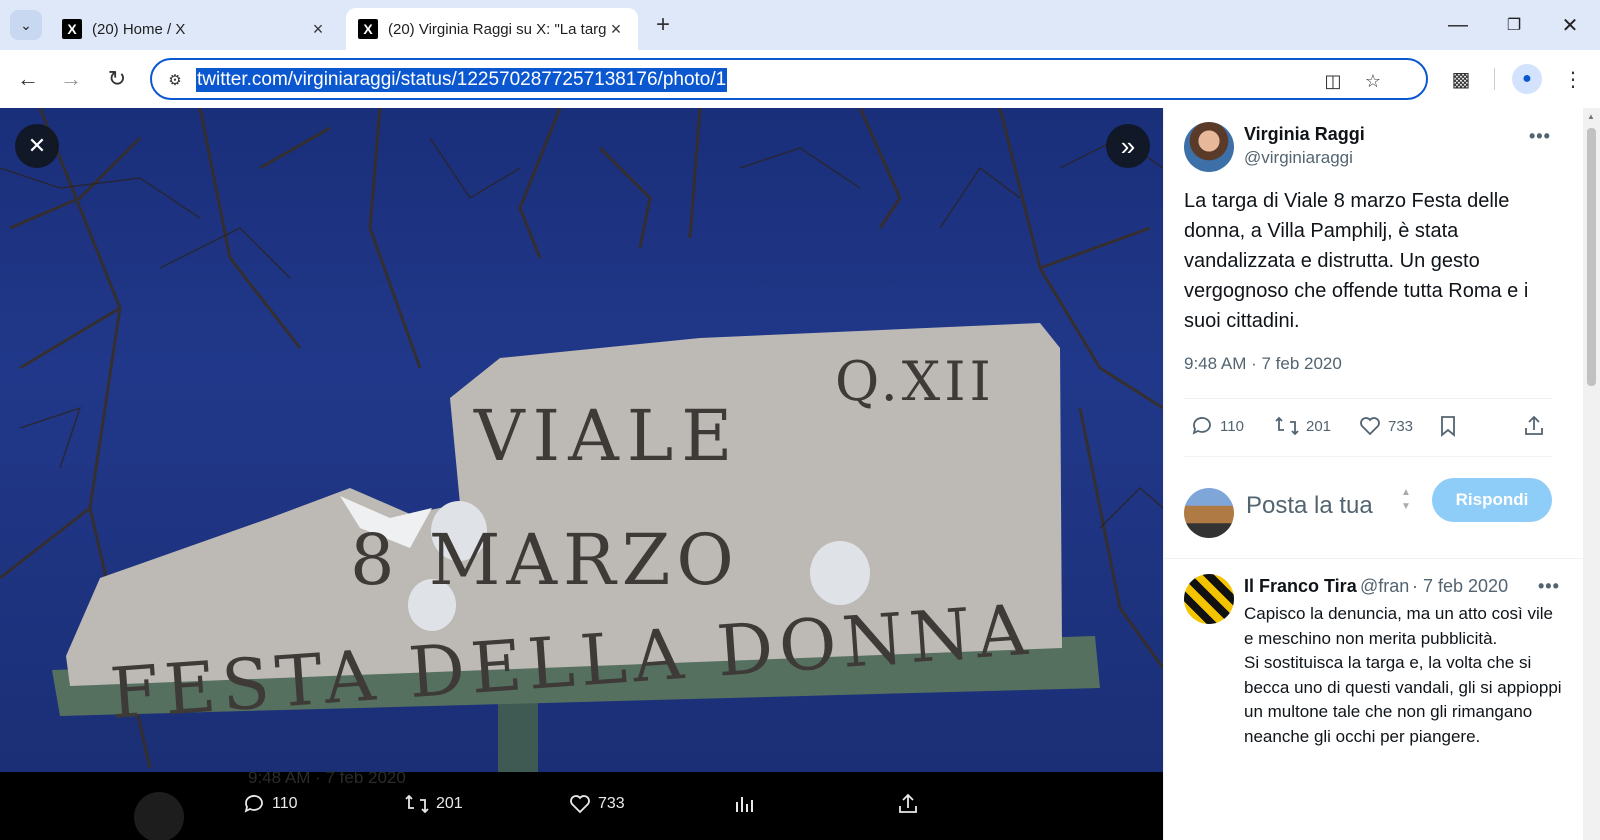 The height and width of the screenshot is (840, 1600). Describe the element at coordinates (1302, 426) in the screenshot. I see `retweet-stat: 201` at that location.